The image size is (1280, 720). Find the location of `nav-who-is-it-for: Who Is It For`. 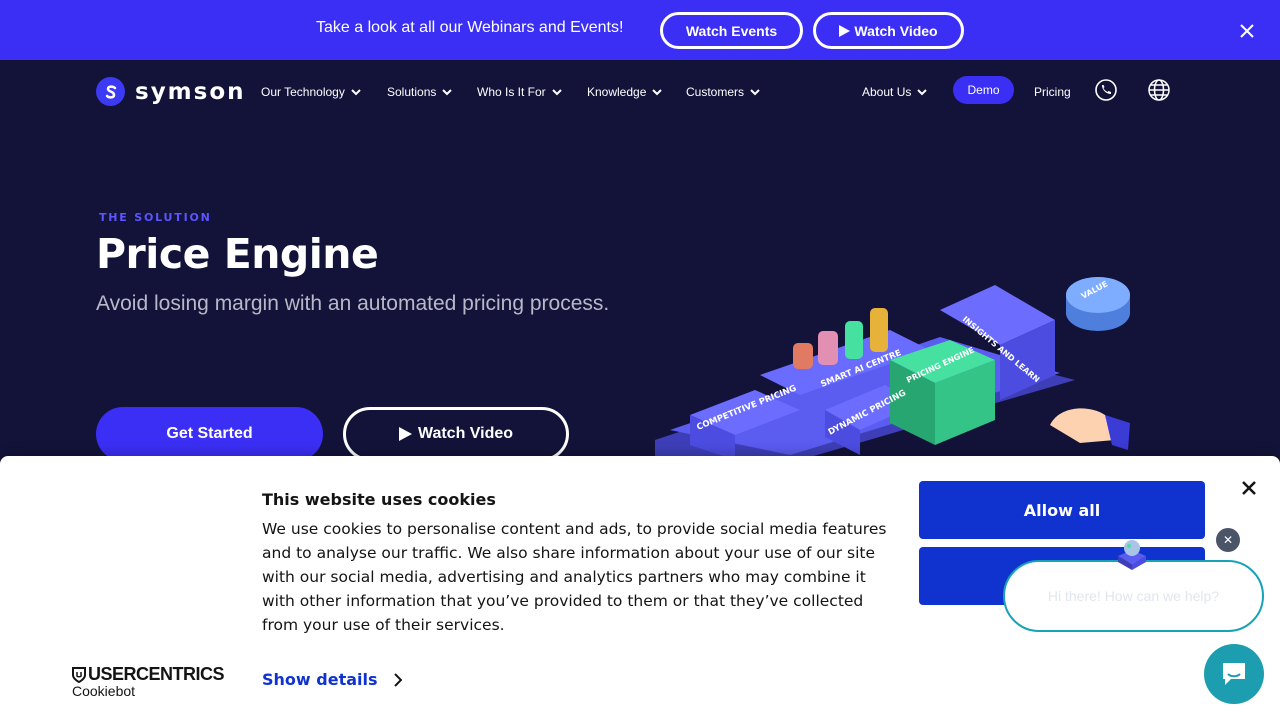

nav-who-is-it-for: Who Is It For is located at coordinates (520, 92).